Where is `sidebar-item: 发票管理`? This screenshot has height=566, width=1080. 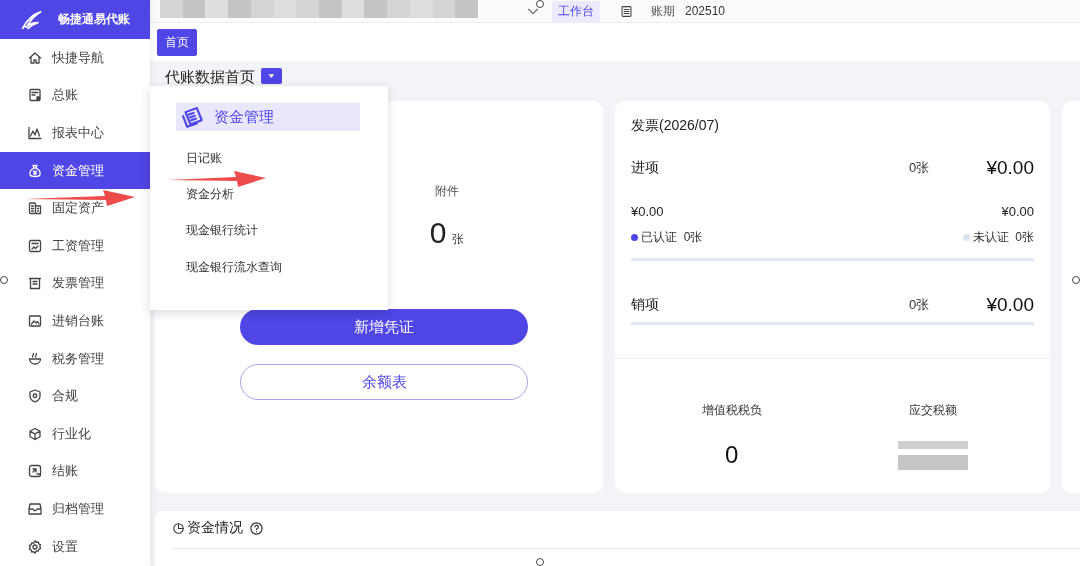
sidebar-item: 发票管理 is located at coordinates (75, 283).